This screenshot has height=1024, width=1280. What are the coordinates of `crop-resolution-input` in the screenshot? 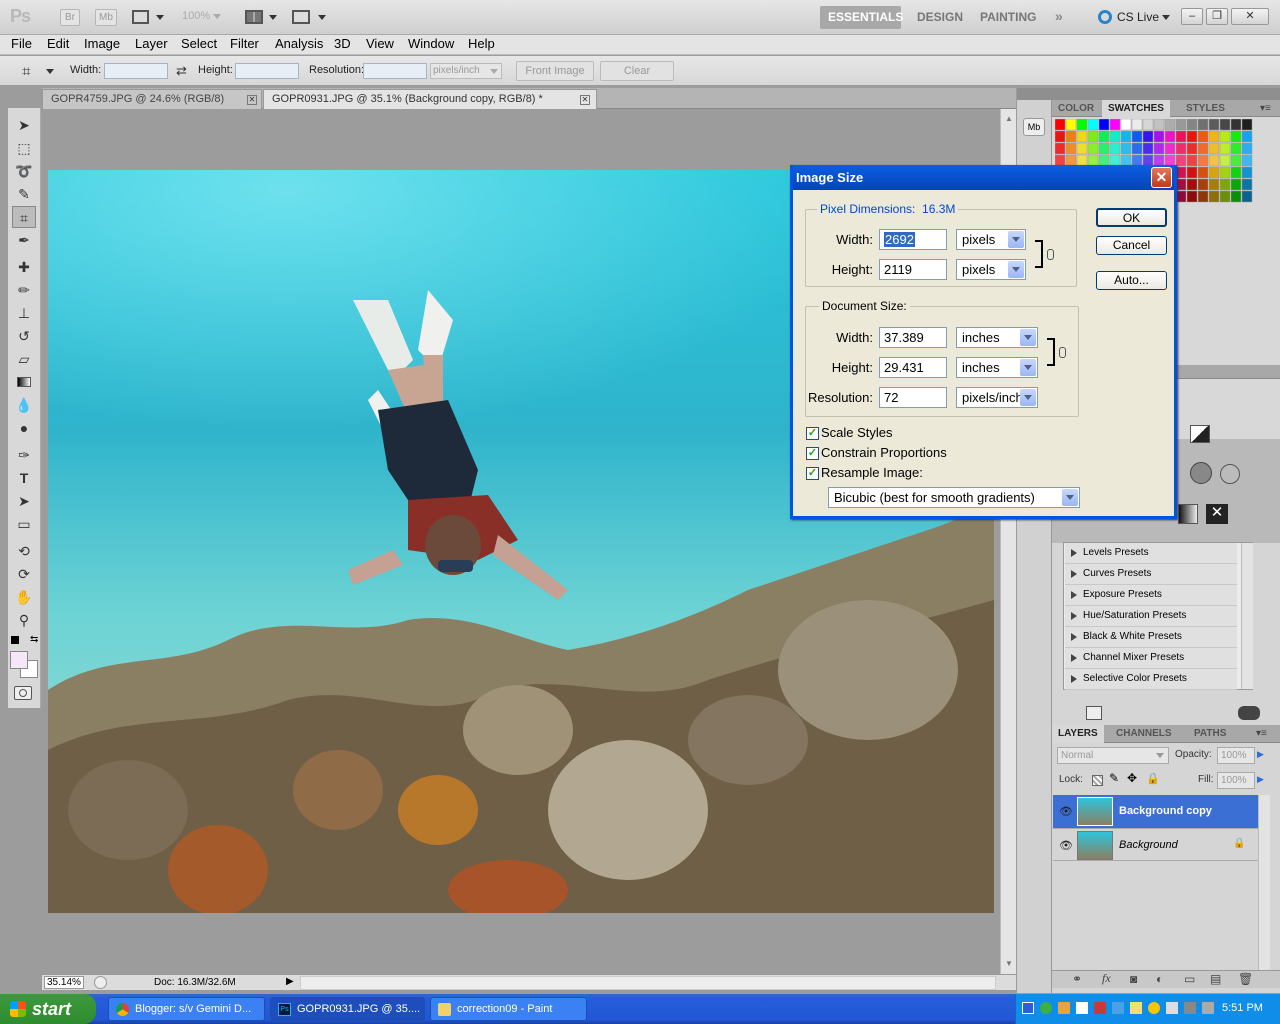 It's located at (395, 71).